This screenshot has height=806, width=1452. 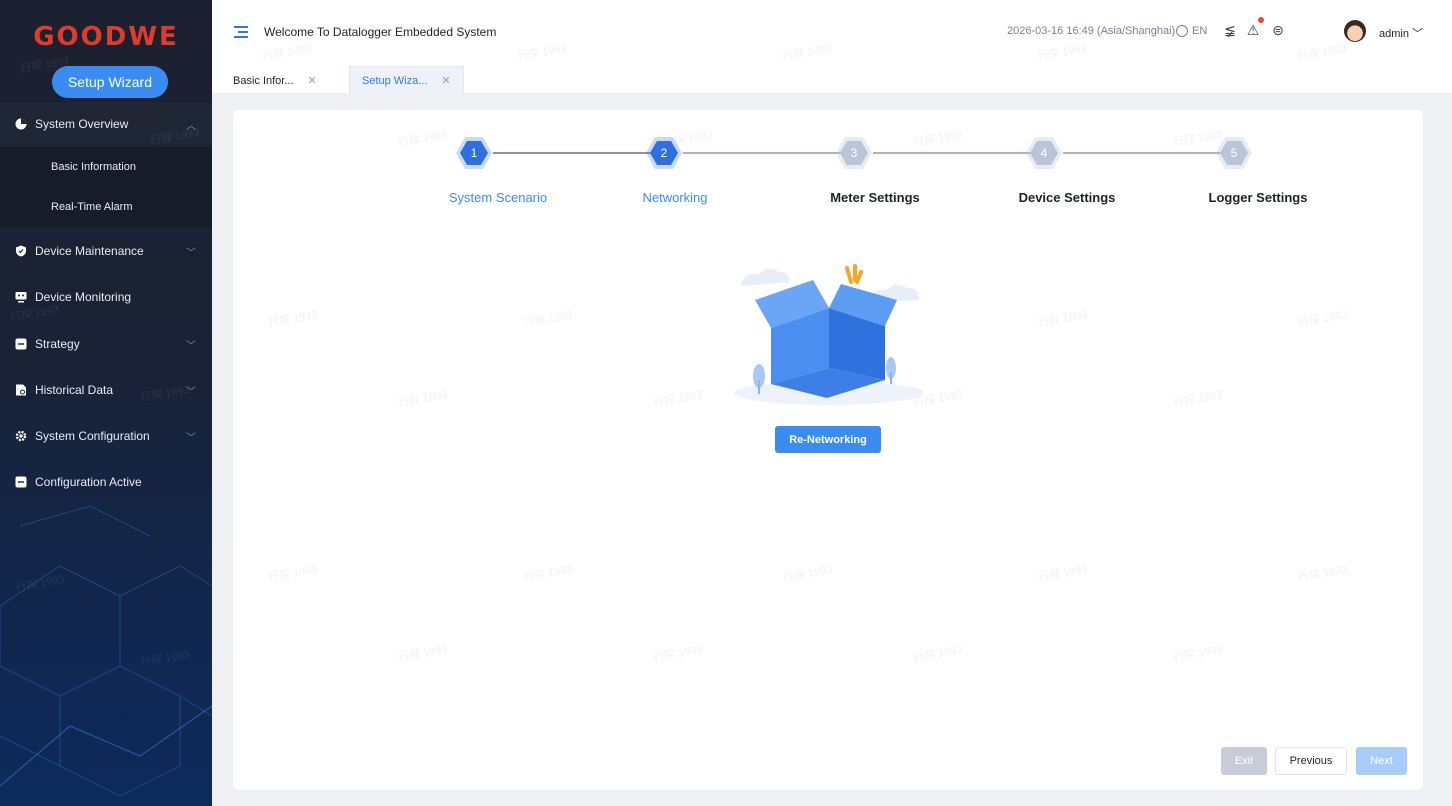 What do you see at coordinates (92, 207) in the screenshot?
I see `sidebar-item-label: Real-Time Alarm` at bounding box center [92, 207].